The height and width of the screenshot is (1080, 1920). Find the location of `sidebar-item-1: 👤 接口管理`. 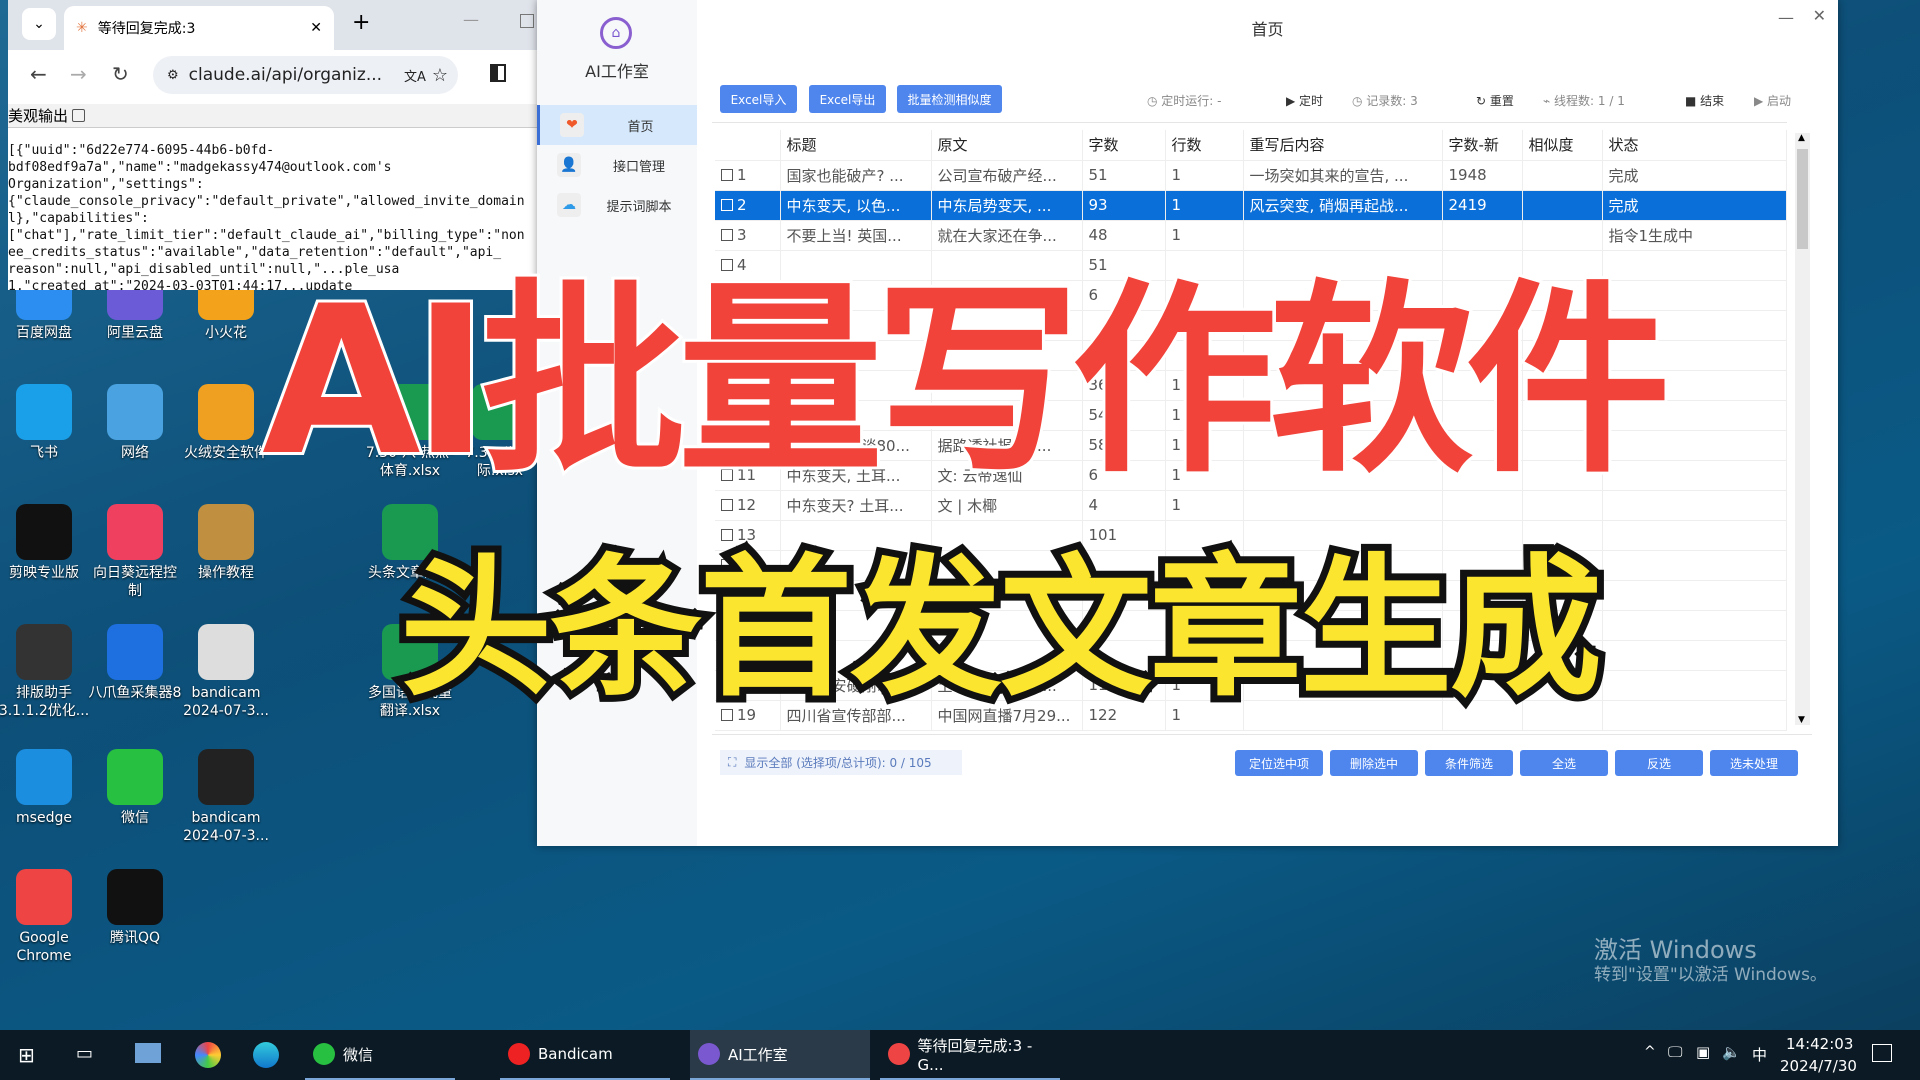

sidebar-item-1: 👤 接口管理 is located at coordinates (617, 165).